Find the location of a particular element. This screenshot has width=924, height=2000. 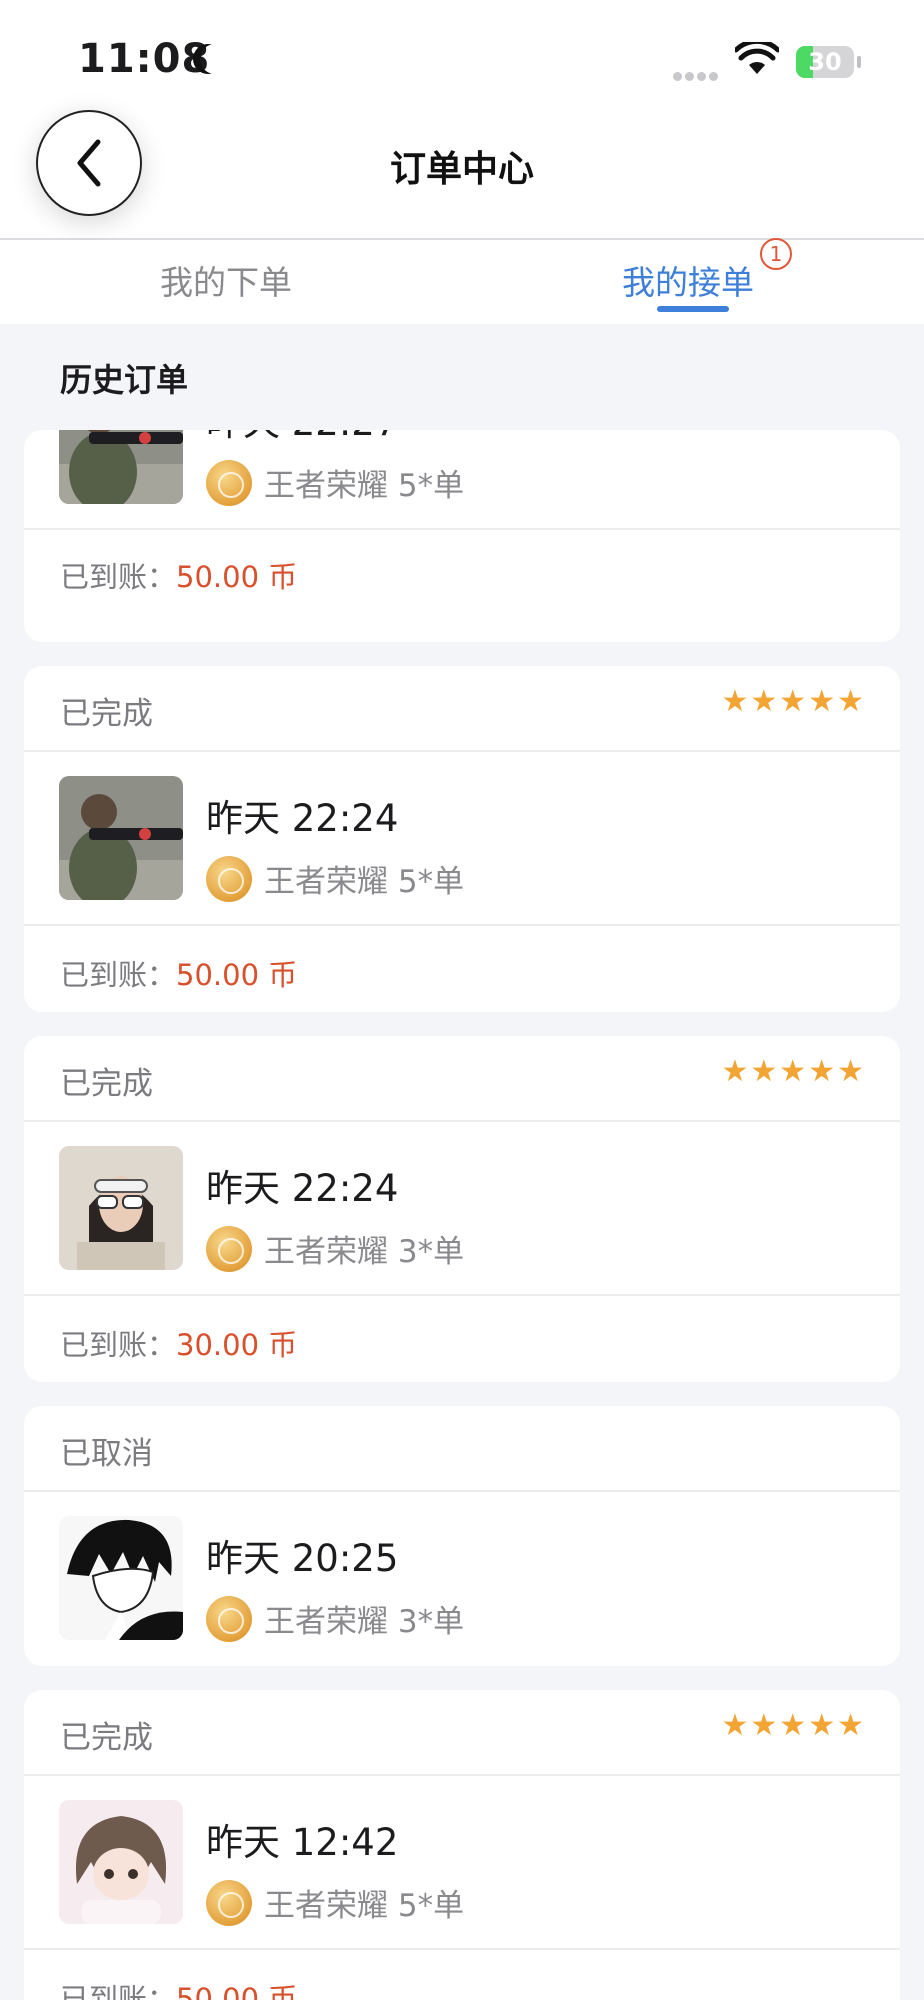

order-row: 昨天 22:24 王者荣耀 3*单 is located at coordinates (462, 1209).